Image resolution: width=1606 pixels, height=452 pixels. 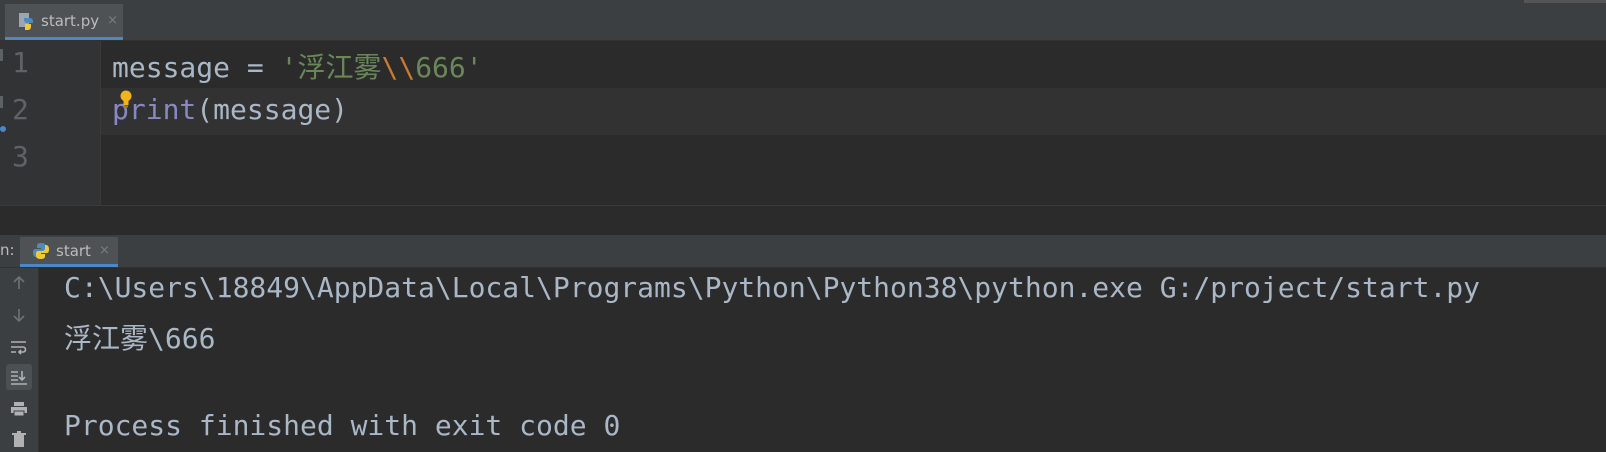 I want to click on arrow-down-icon, so click(x=19, y=316).